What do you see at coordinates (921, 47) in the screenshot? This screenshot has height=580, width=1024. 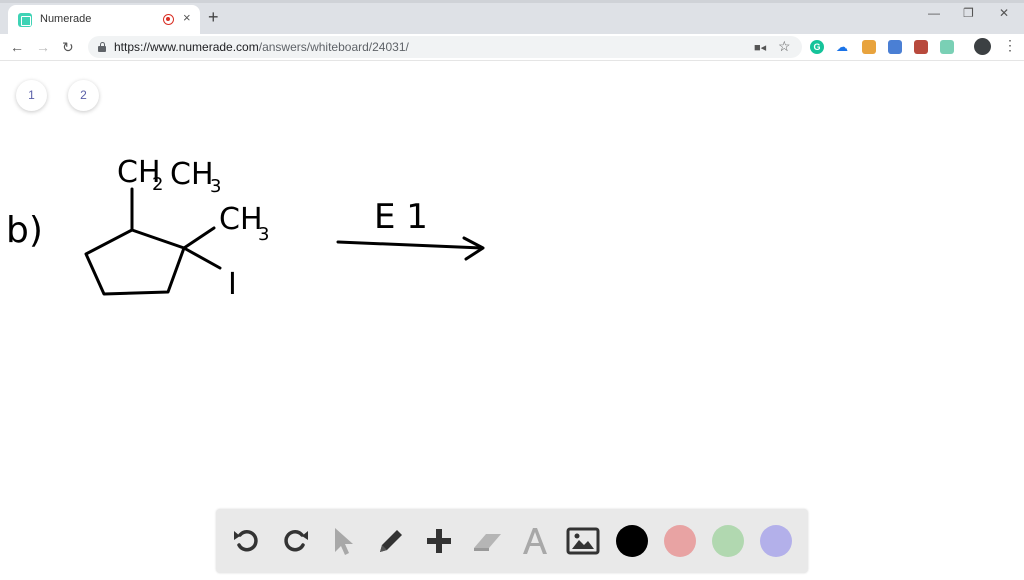 I see `pdf-extension-icon` at bounding box center [921, 47].